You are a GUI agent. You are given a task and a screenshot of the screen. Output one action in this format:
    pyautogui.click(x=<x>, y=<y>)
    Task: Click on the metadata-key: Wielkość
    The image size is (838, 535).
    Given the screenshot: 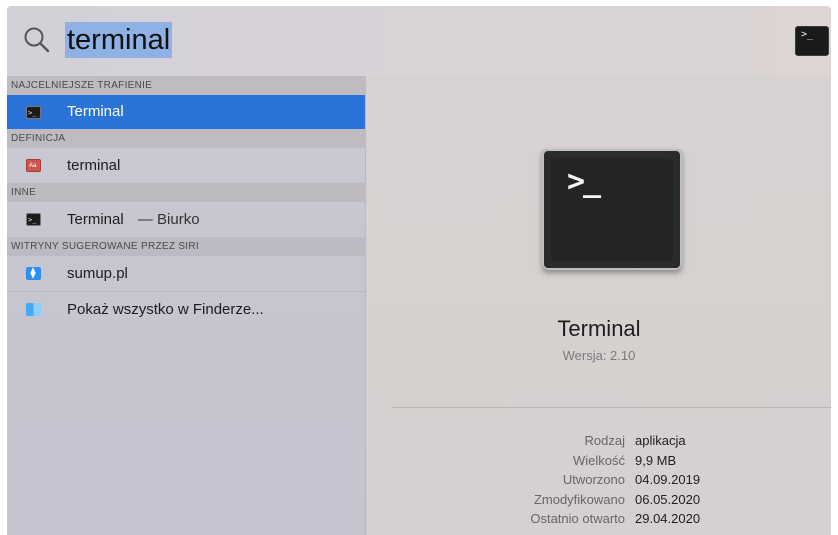 What is the action you would take?
    pyautogui.click(x=598, y=460)
    